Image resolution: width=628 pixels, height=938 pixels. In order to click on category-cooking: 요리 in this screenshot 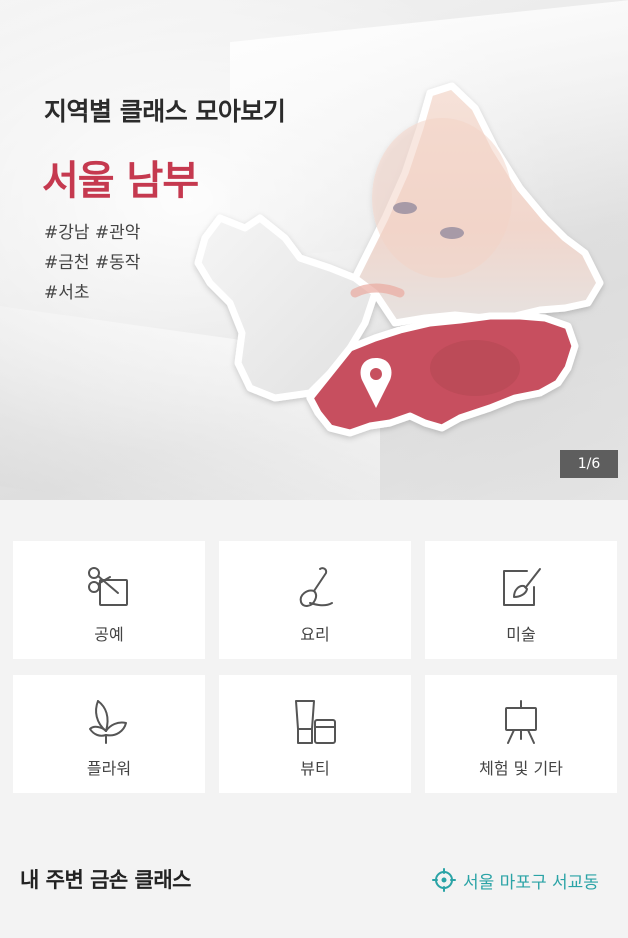, I will do `click(315, 600)`.